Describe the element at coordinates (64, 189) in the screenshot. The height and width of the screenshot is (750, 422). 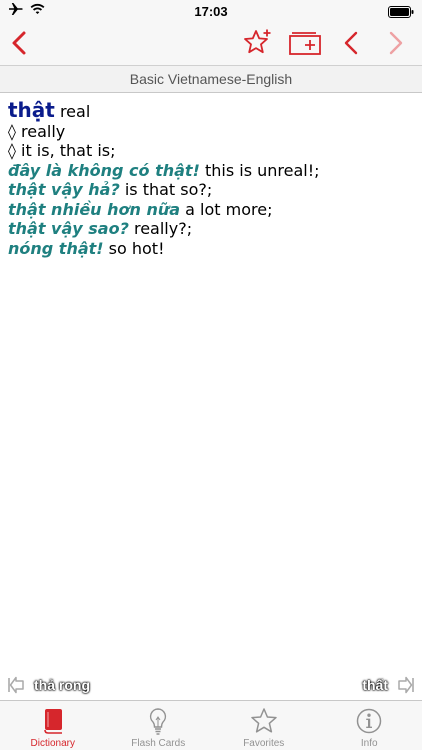
I see `example-phrase: thật vậy hả?` at that location.